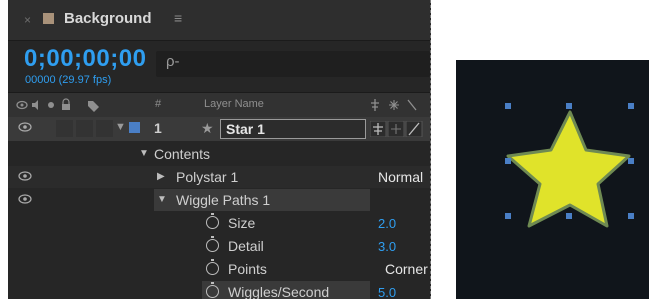  What do you see at coordinates (279, 291) in the screenshot?
I see `property-label: Wiggles/Second` at bounding box center [279, 291].